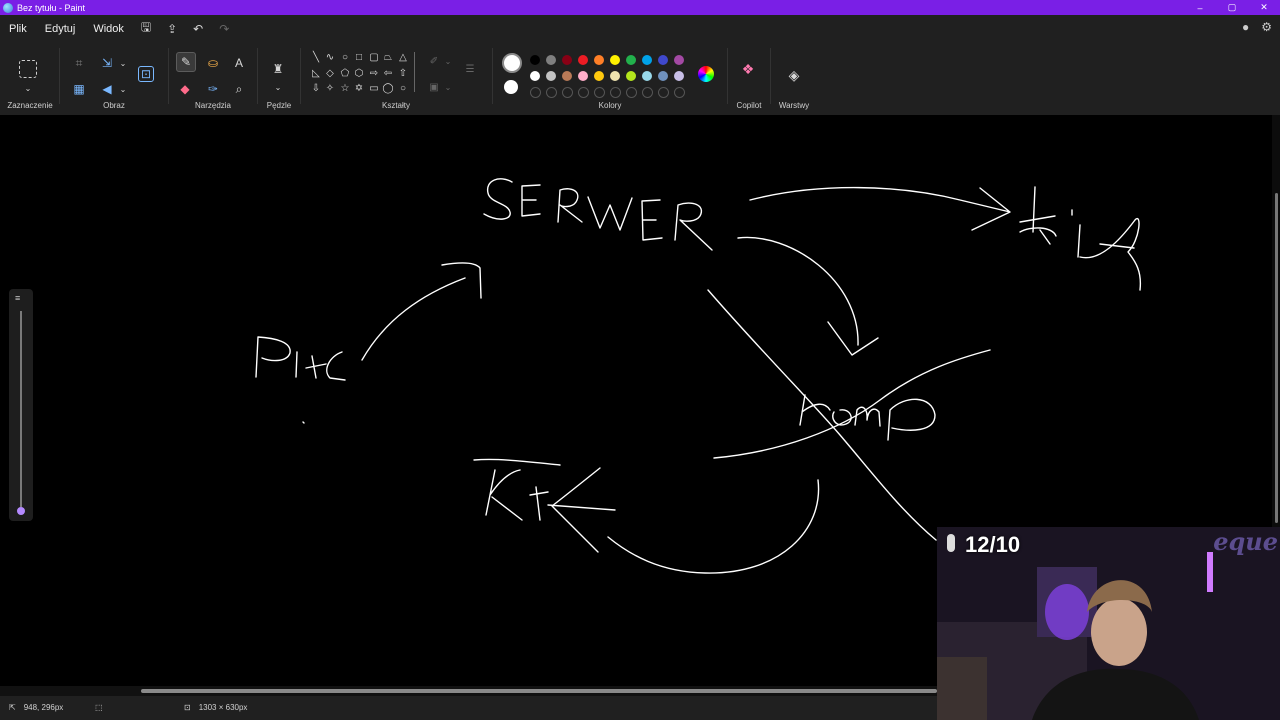 This screenshot has height=720, width=1280. I want to click on arrow-right-shape-icon: ⇨, so click(374, 74).